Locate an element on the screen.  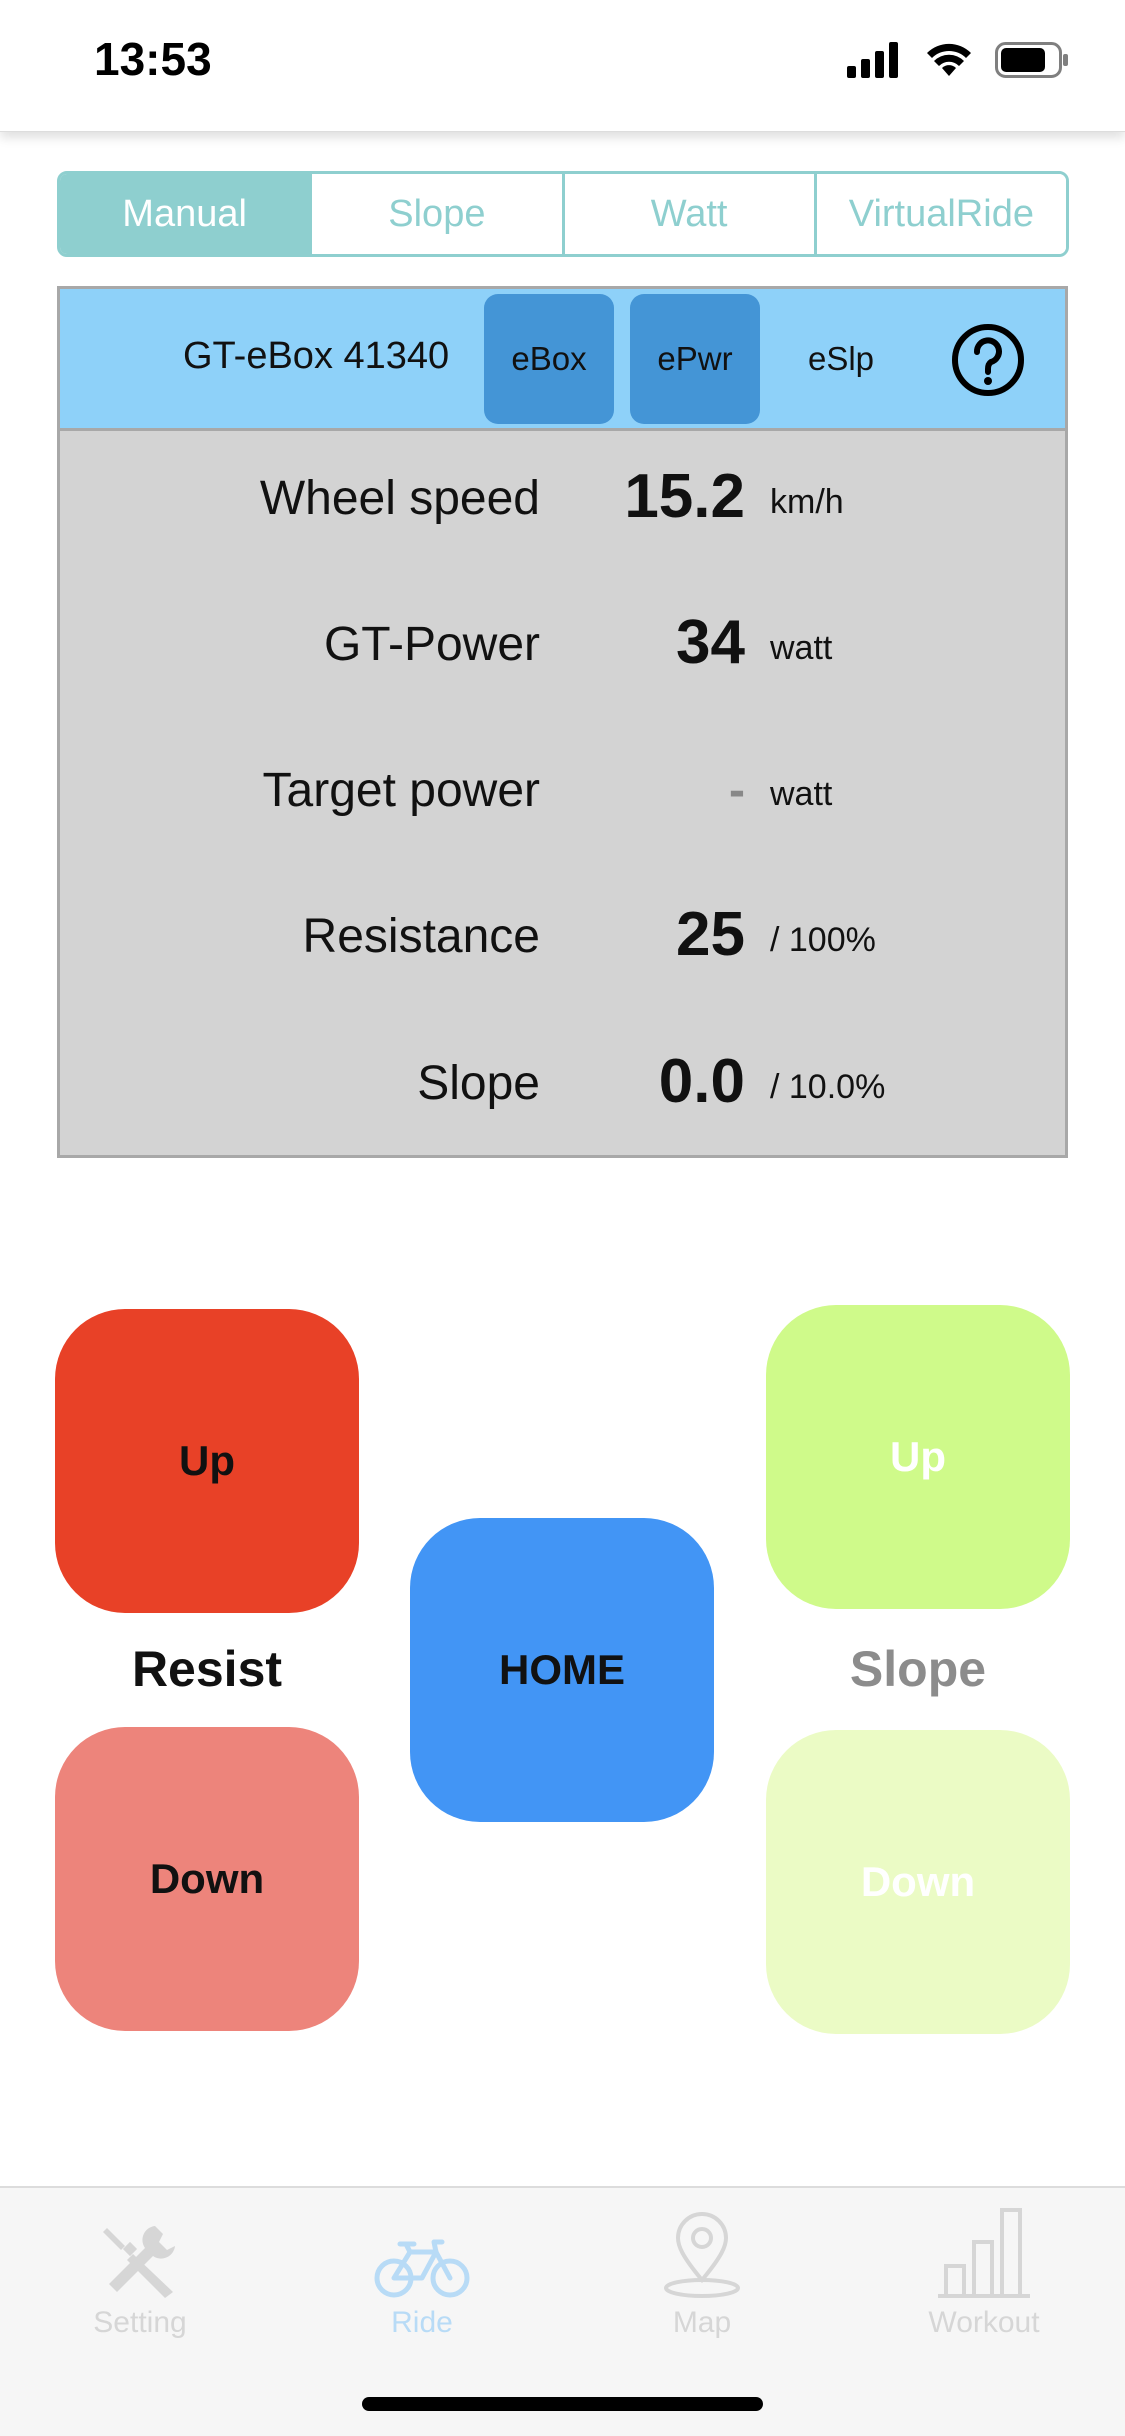
home-button: HOME is located at coordinates (562, 1670).